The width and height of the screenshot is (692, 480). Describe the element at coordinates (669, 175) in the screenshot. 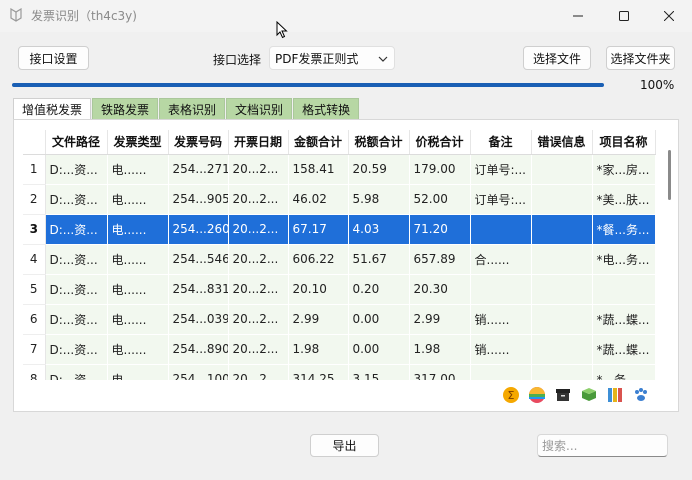

I see `scrollbar-thumb` at that location.